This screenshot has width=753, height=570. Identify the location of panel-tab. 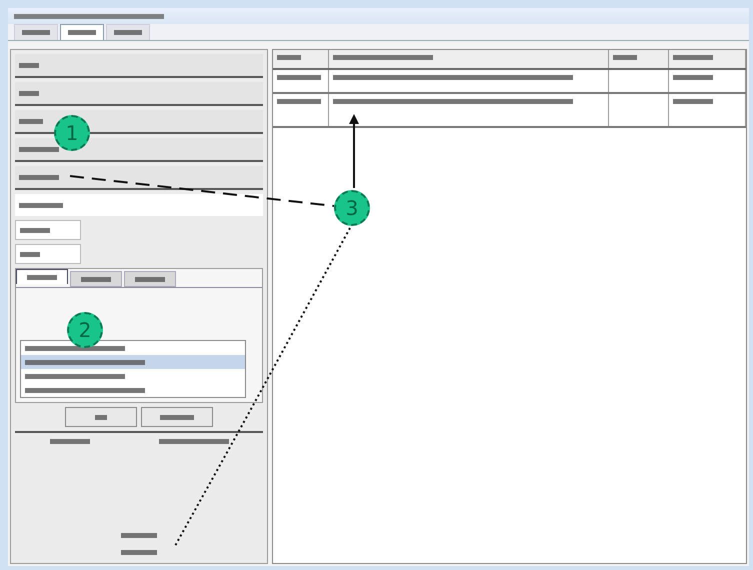
(42, 276).